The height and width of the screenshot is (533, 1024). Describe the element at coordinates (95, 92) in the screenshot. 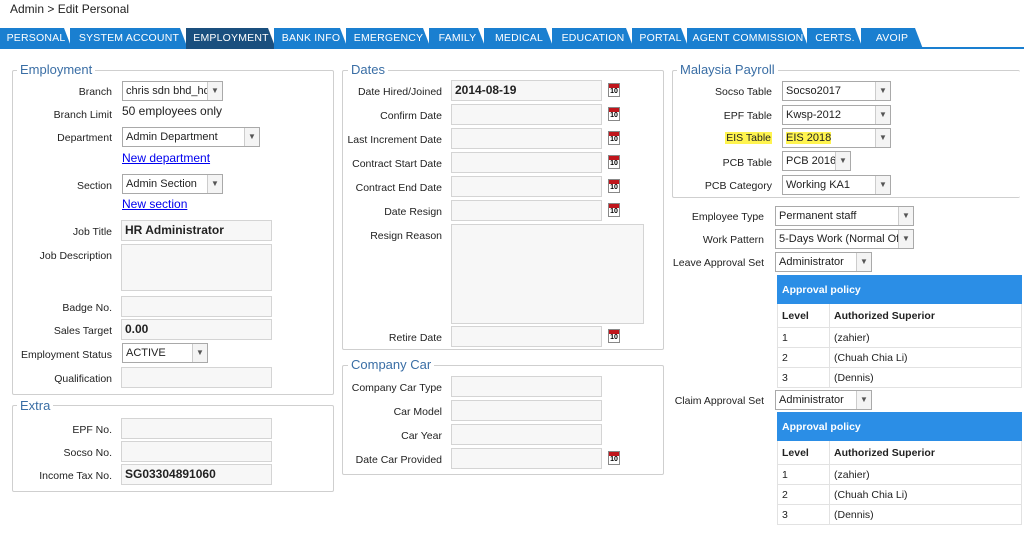

I see `branch-label: Branch` at that location.